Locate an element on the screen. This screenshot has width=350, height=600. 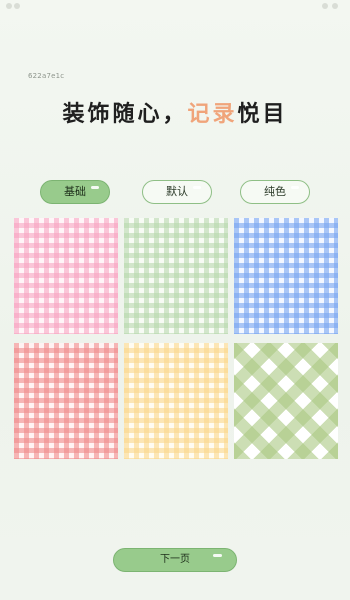
next-page-label: 下一页 is located at coordinates (175, 559).